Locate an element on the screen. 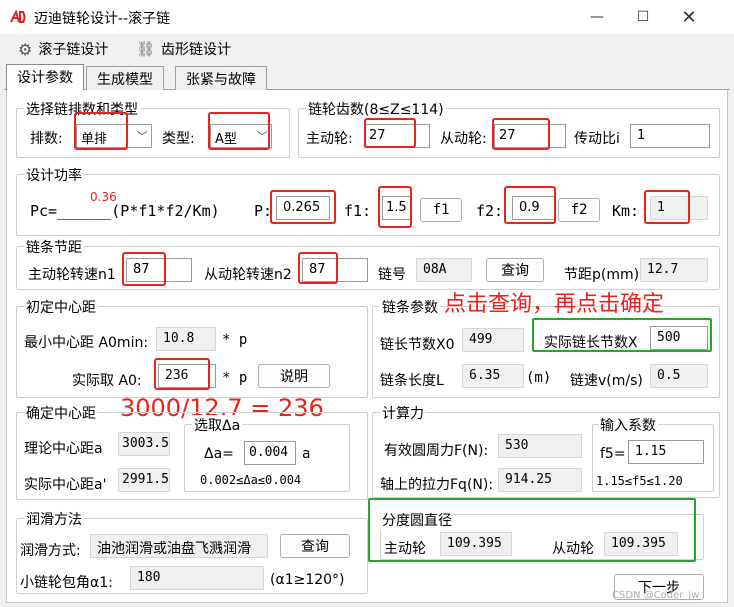 The height and width of the screenshot is (607, 734). f5-range: 1.15≤f5≤1.20 is located at coordinates (639, 481).